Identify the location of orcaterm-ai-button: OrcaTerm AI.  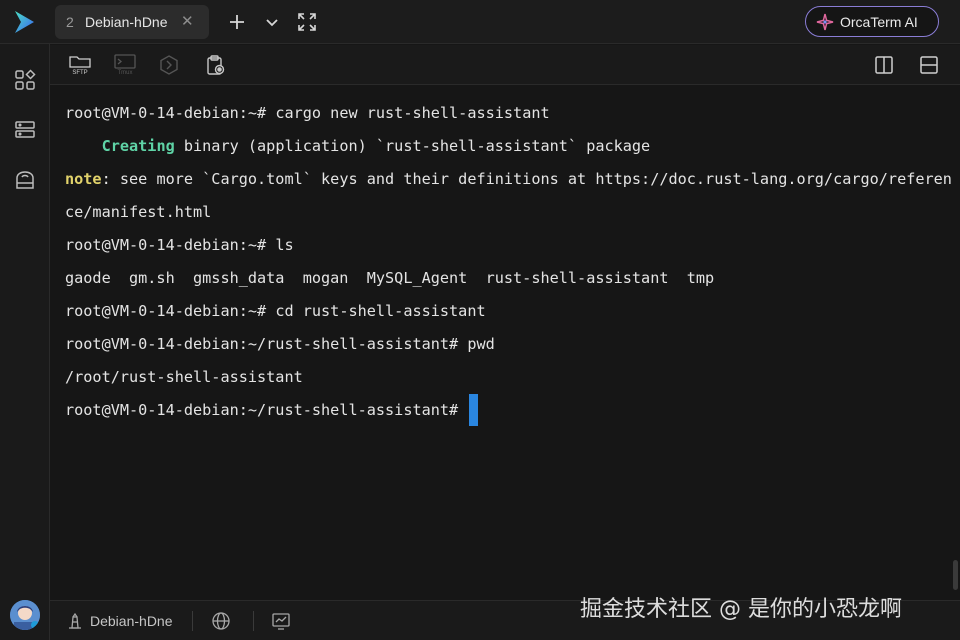
(872, 21).